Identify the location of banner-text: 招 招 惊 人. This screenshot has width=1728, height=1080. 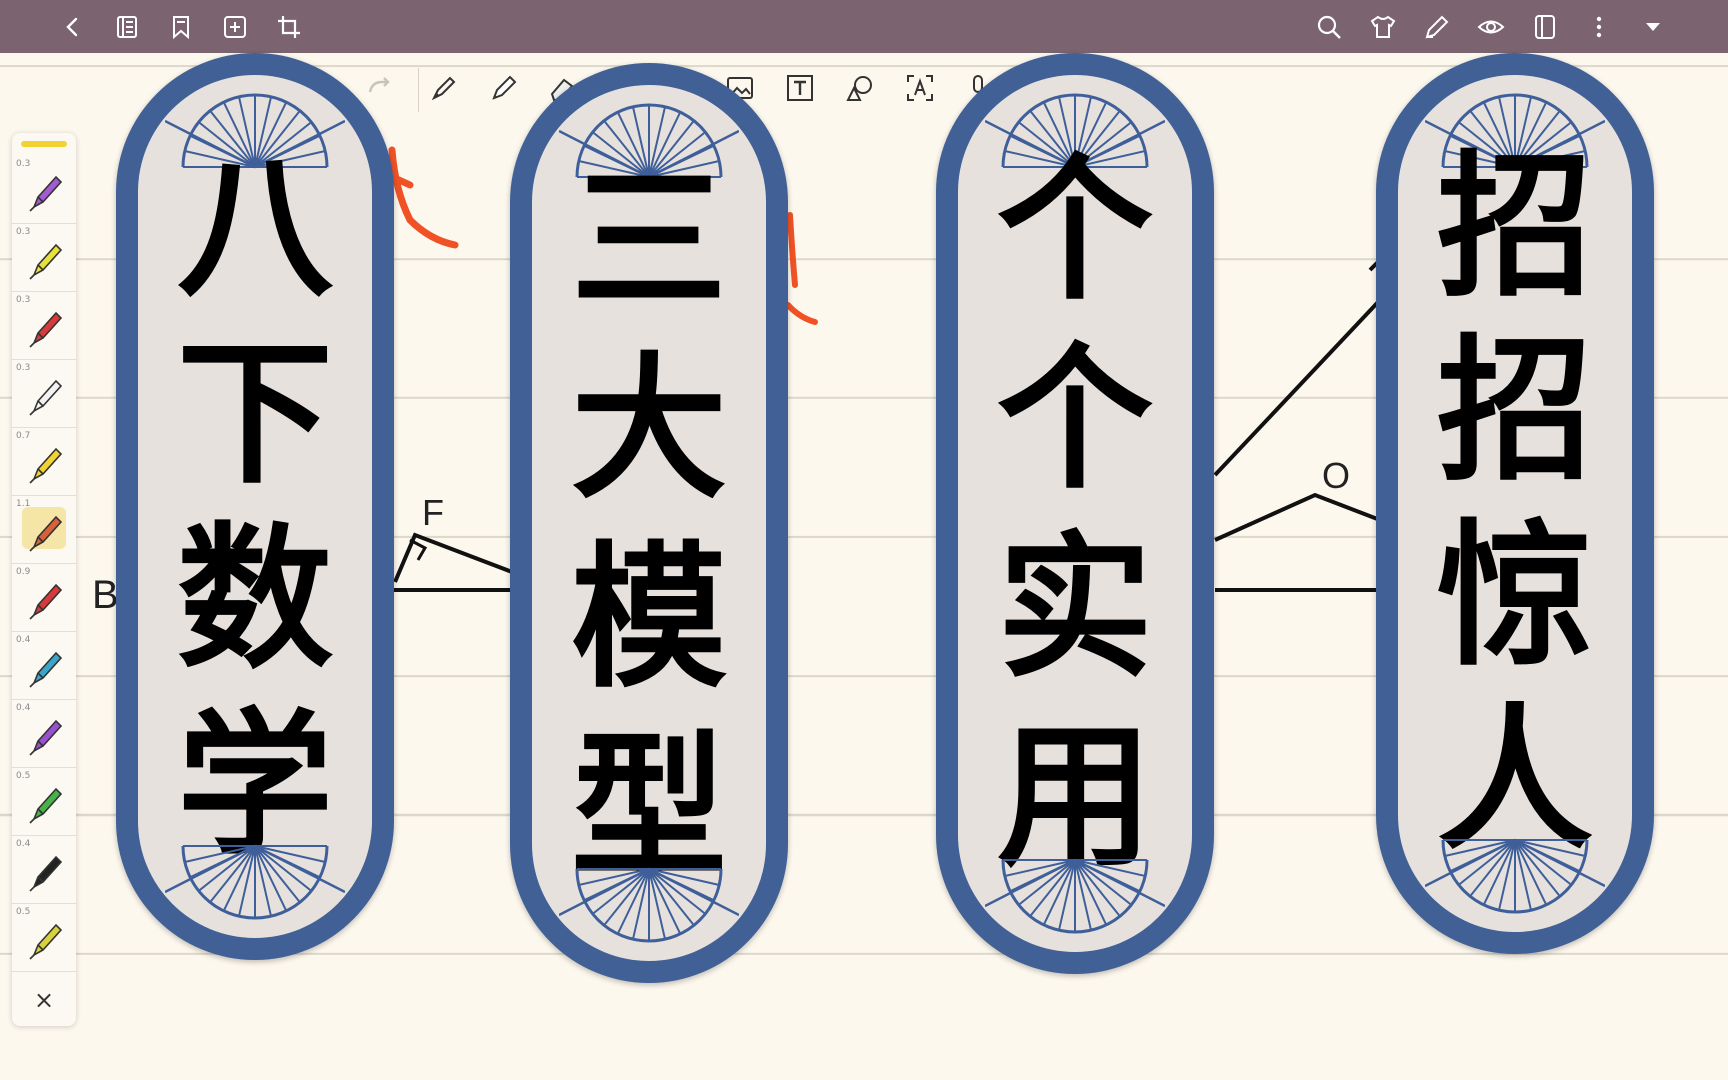
(1515, 503).